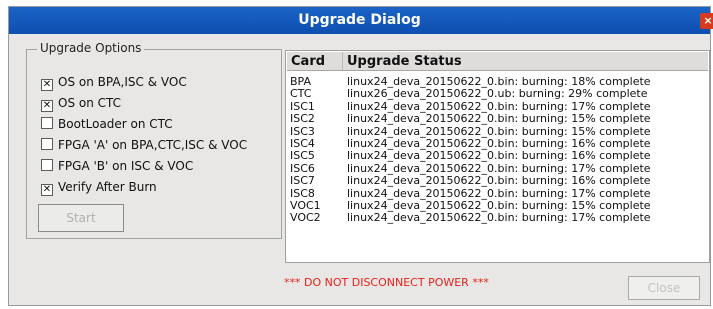  Describe the element at coordinates (90, 103) in the screenshot. I see `option-label: OS on CTC` at that location.